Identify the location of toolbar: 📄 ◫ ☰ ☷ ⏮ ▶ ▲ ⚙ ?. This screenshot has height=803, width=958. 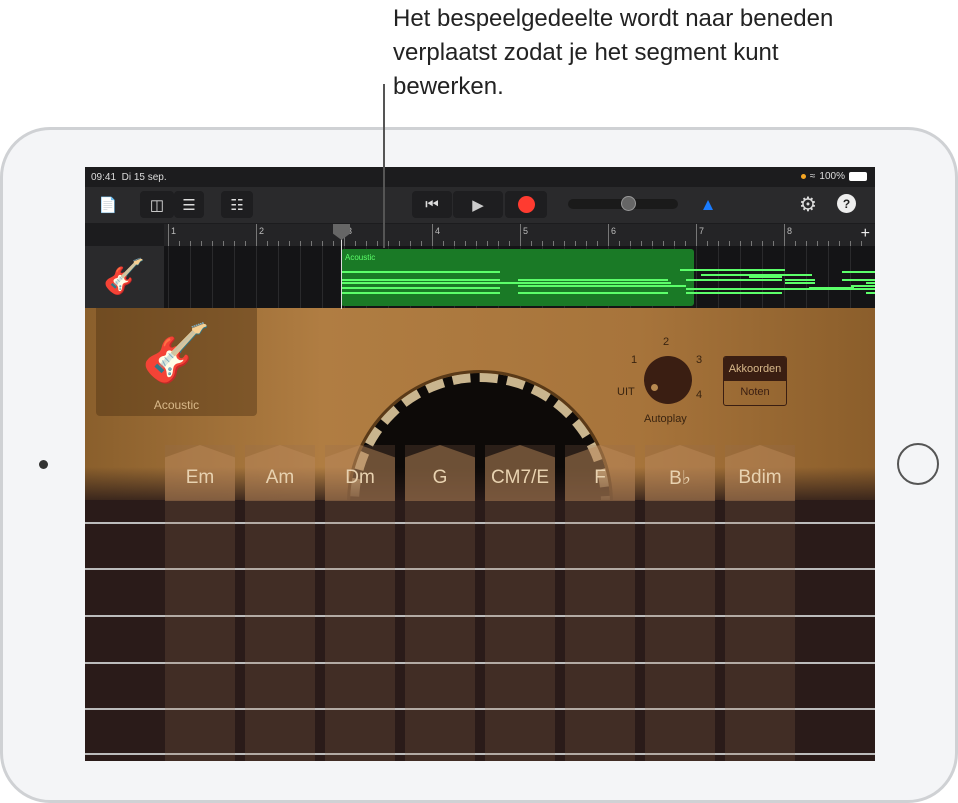
(480, 205).